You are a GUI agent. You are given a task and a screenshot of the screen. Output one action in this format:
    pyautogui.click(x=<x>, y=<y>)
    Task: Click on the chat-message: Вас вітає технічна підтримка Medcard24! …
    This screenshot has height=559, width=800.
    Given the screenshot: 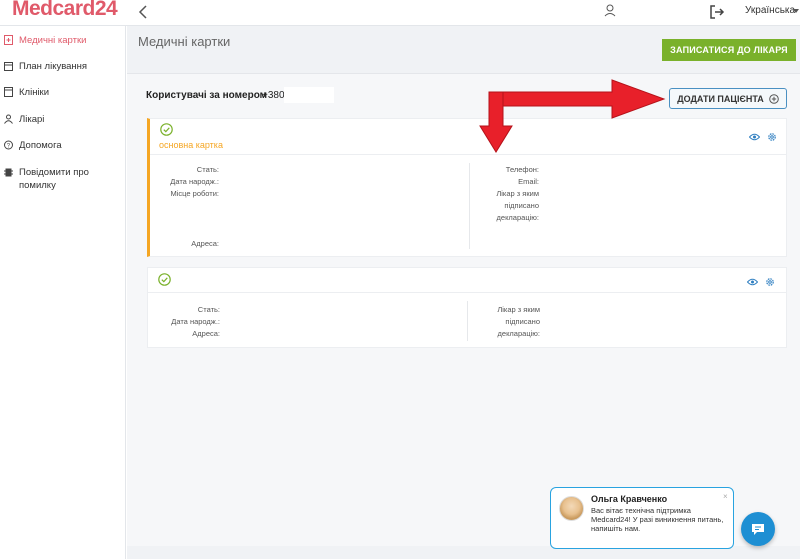 What is the action you would take?
    pyautogui.click(x=657, y=519)
    